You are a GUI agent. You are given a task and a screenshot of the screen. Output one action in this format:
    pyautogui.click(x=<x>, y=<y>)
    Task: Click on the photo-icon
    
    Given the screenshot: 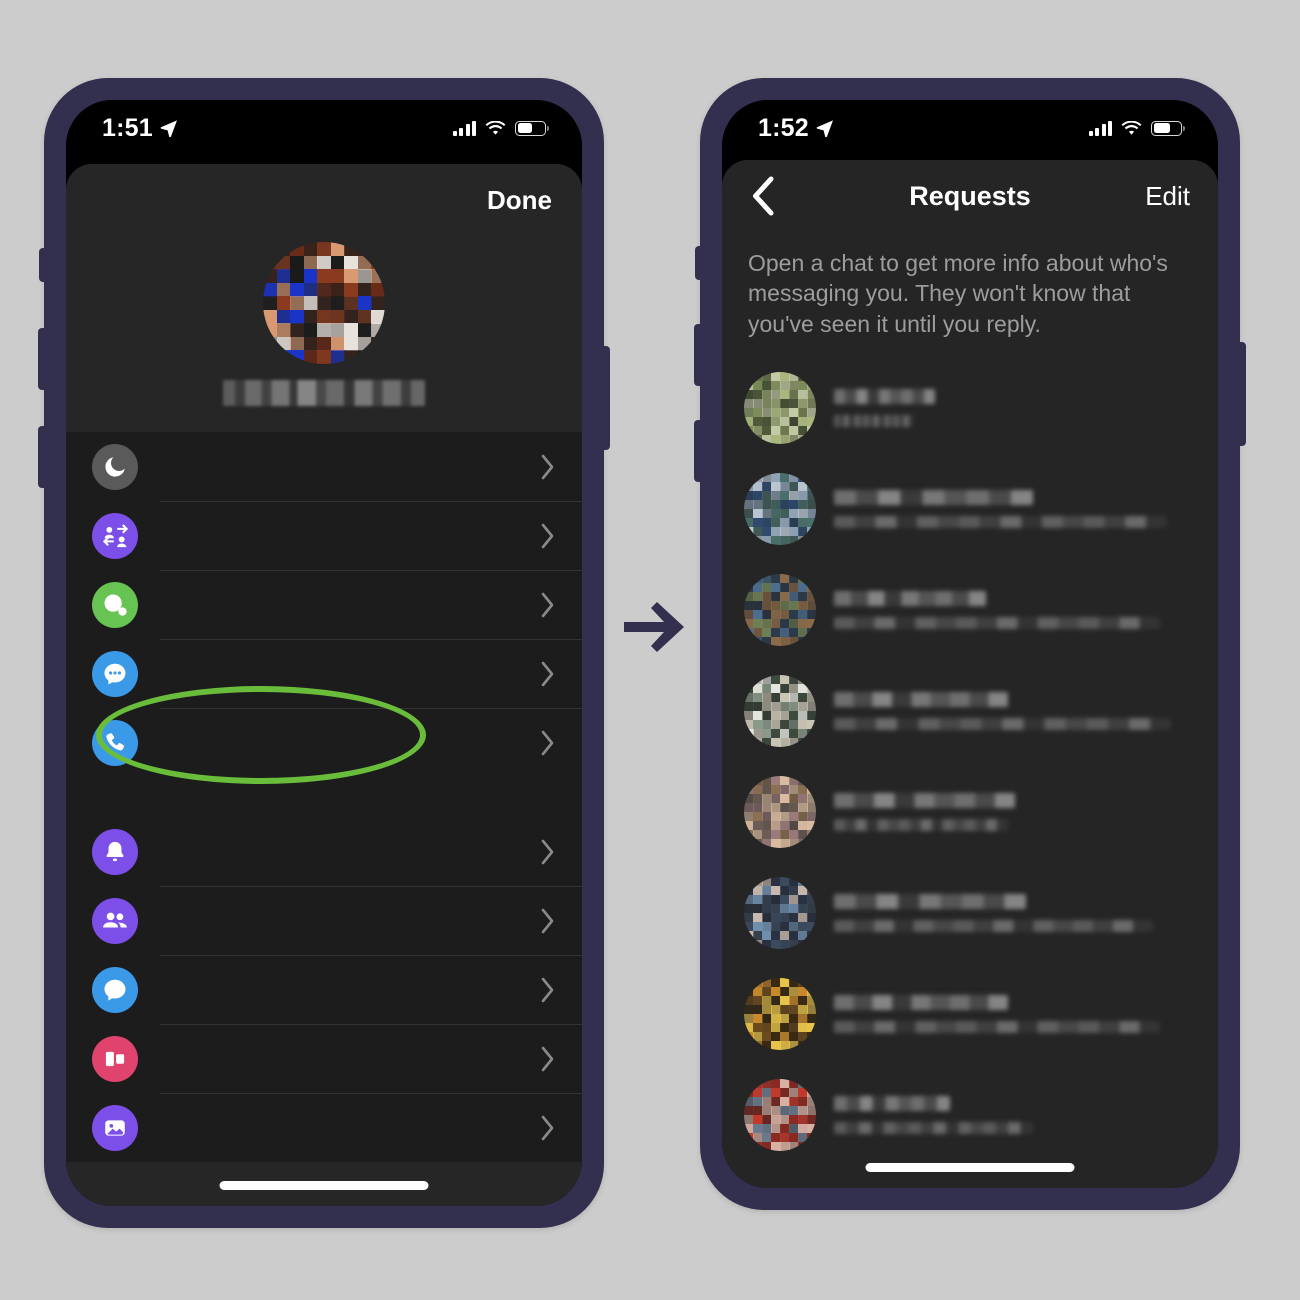 What is the action you would take?
    pyautogui.click(x=115, y=1127)
    